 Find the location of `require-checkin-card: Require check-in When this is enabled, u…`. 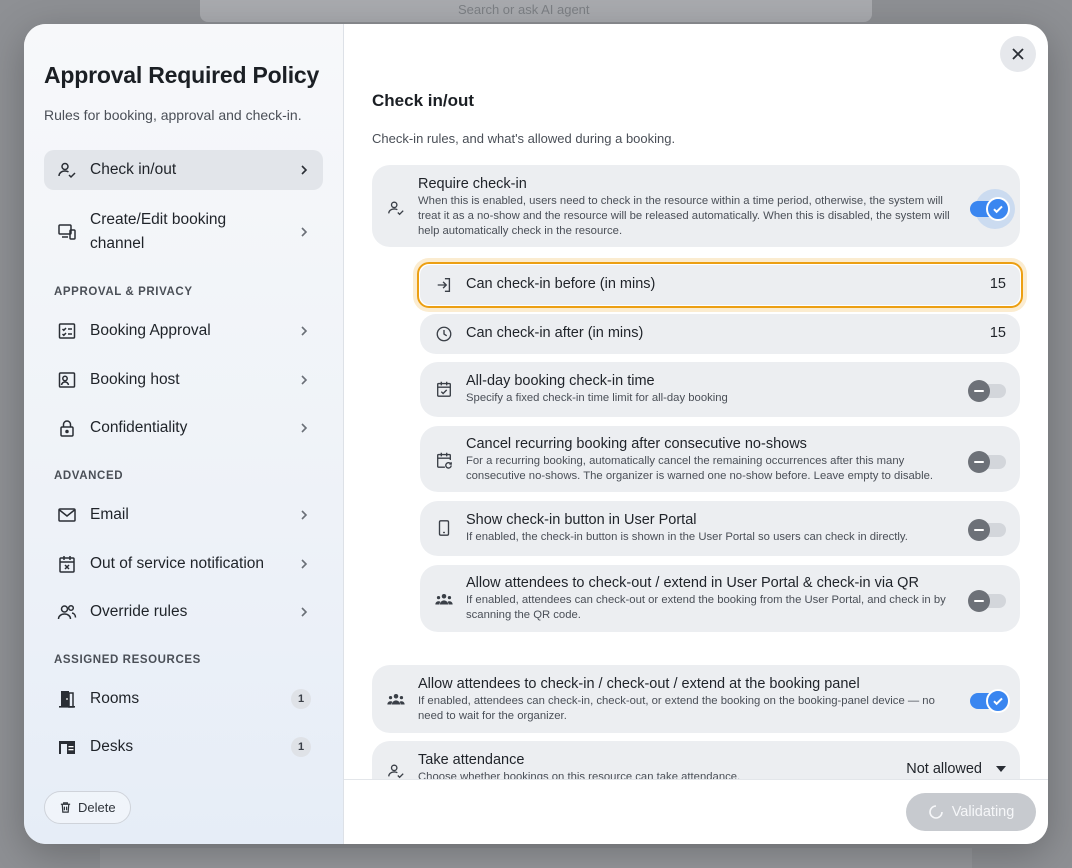

require-checkin-card: Require check-in When this is enabled, u… is located at coordinates (696, 206).